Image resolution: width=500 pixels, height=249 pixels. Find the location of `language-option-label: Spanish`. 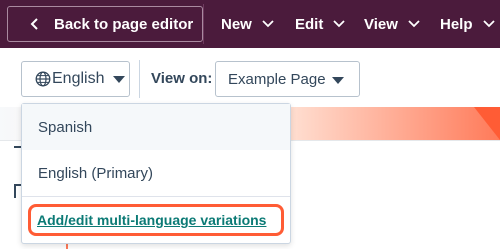

language-option-label: Spanish is located at coordinates (65, 127).